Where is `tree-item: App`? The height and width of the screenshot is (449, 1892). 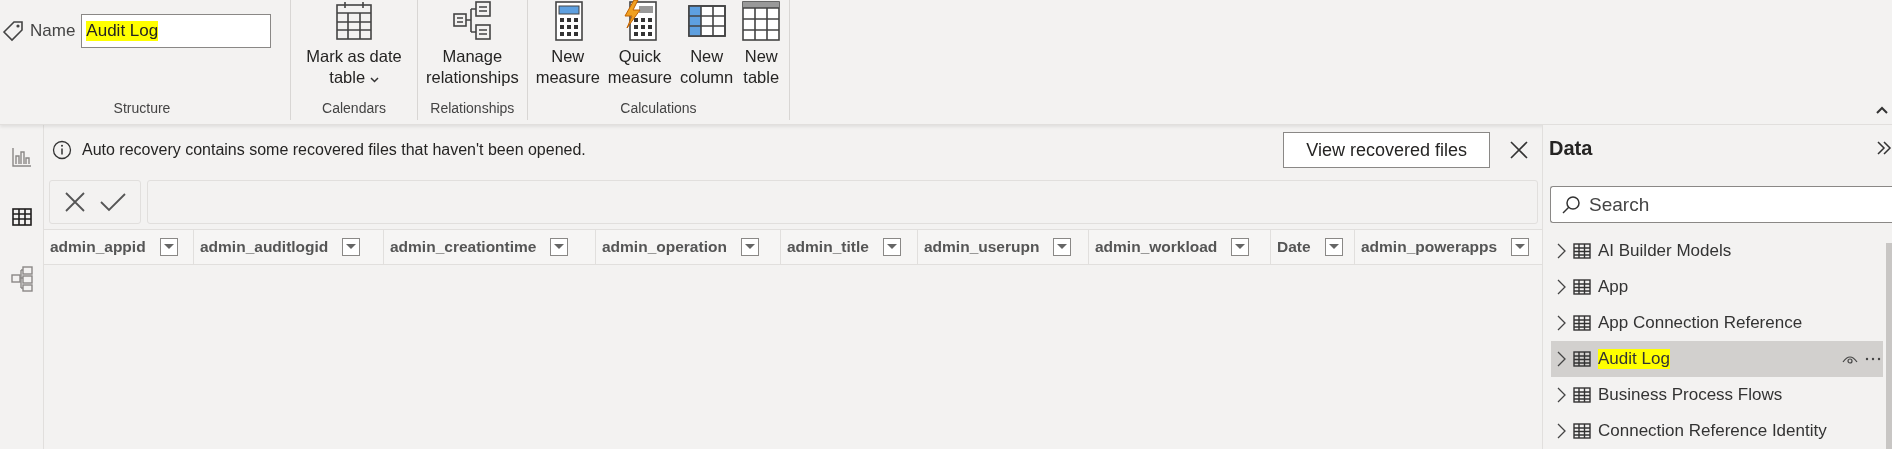
tree-item: App is located at coordinates (1717, 287).